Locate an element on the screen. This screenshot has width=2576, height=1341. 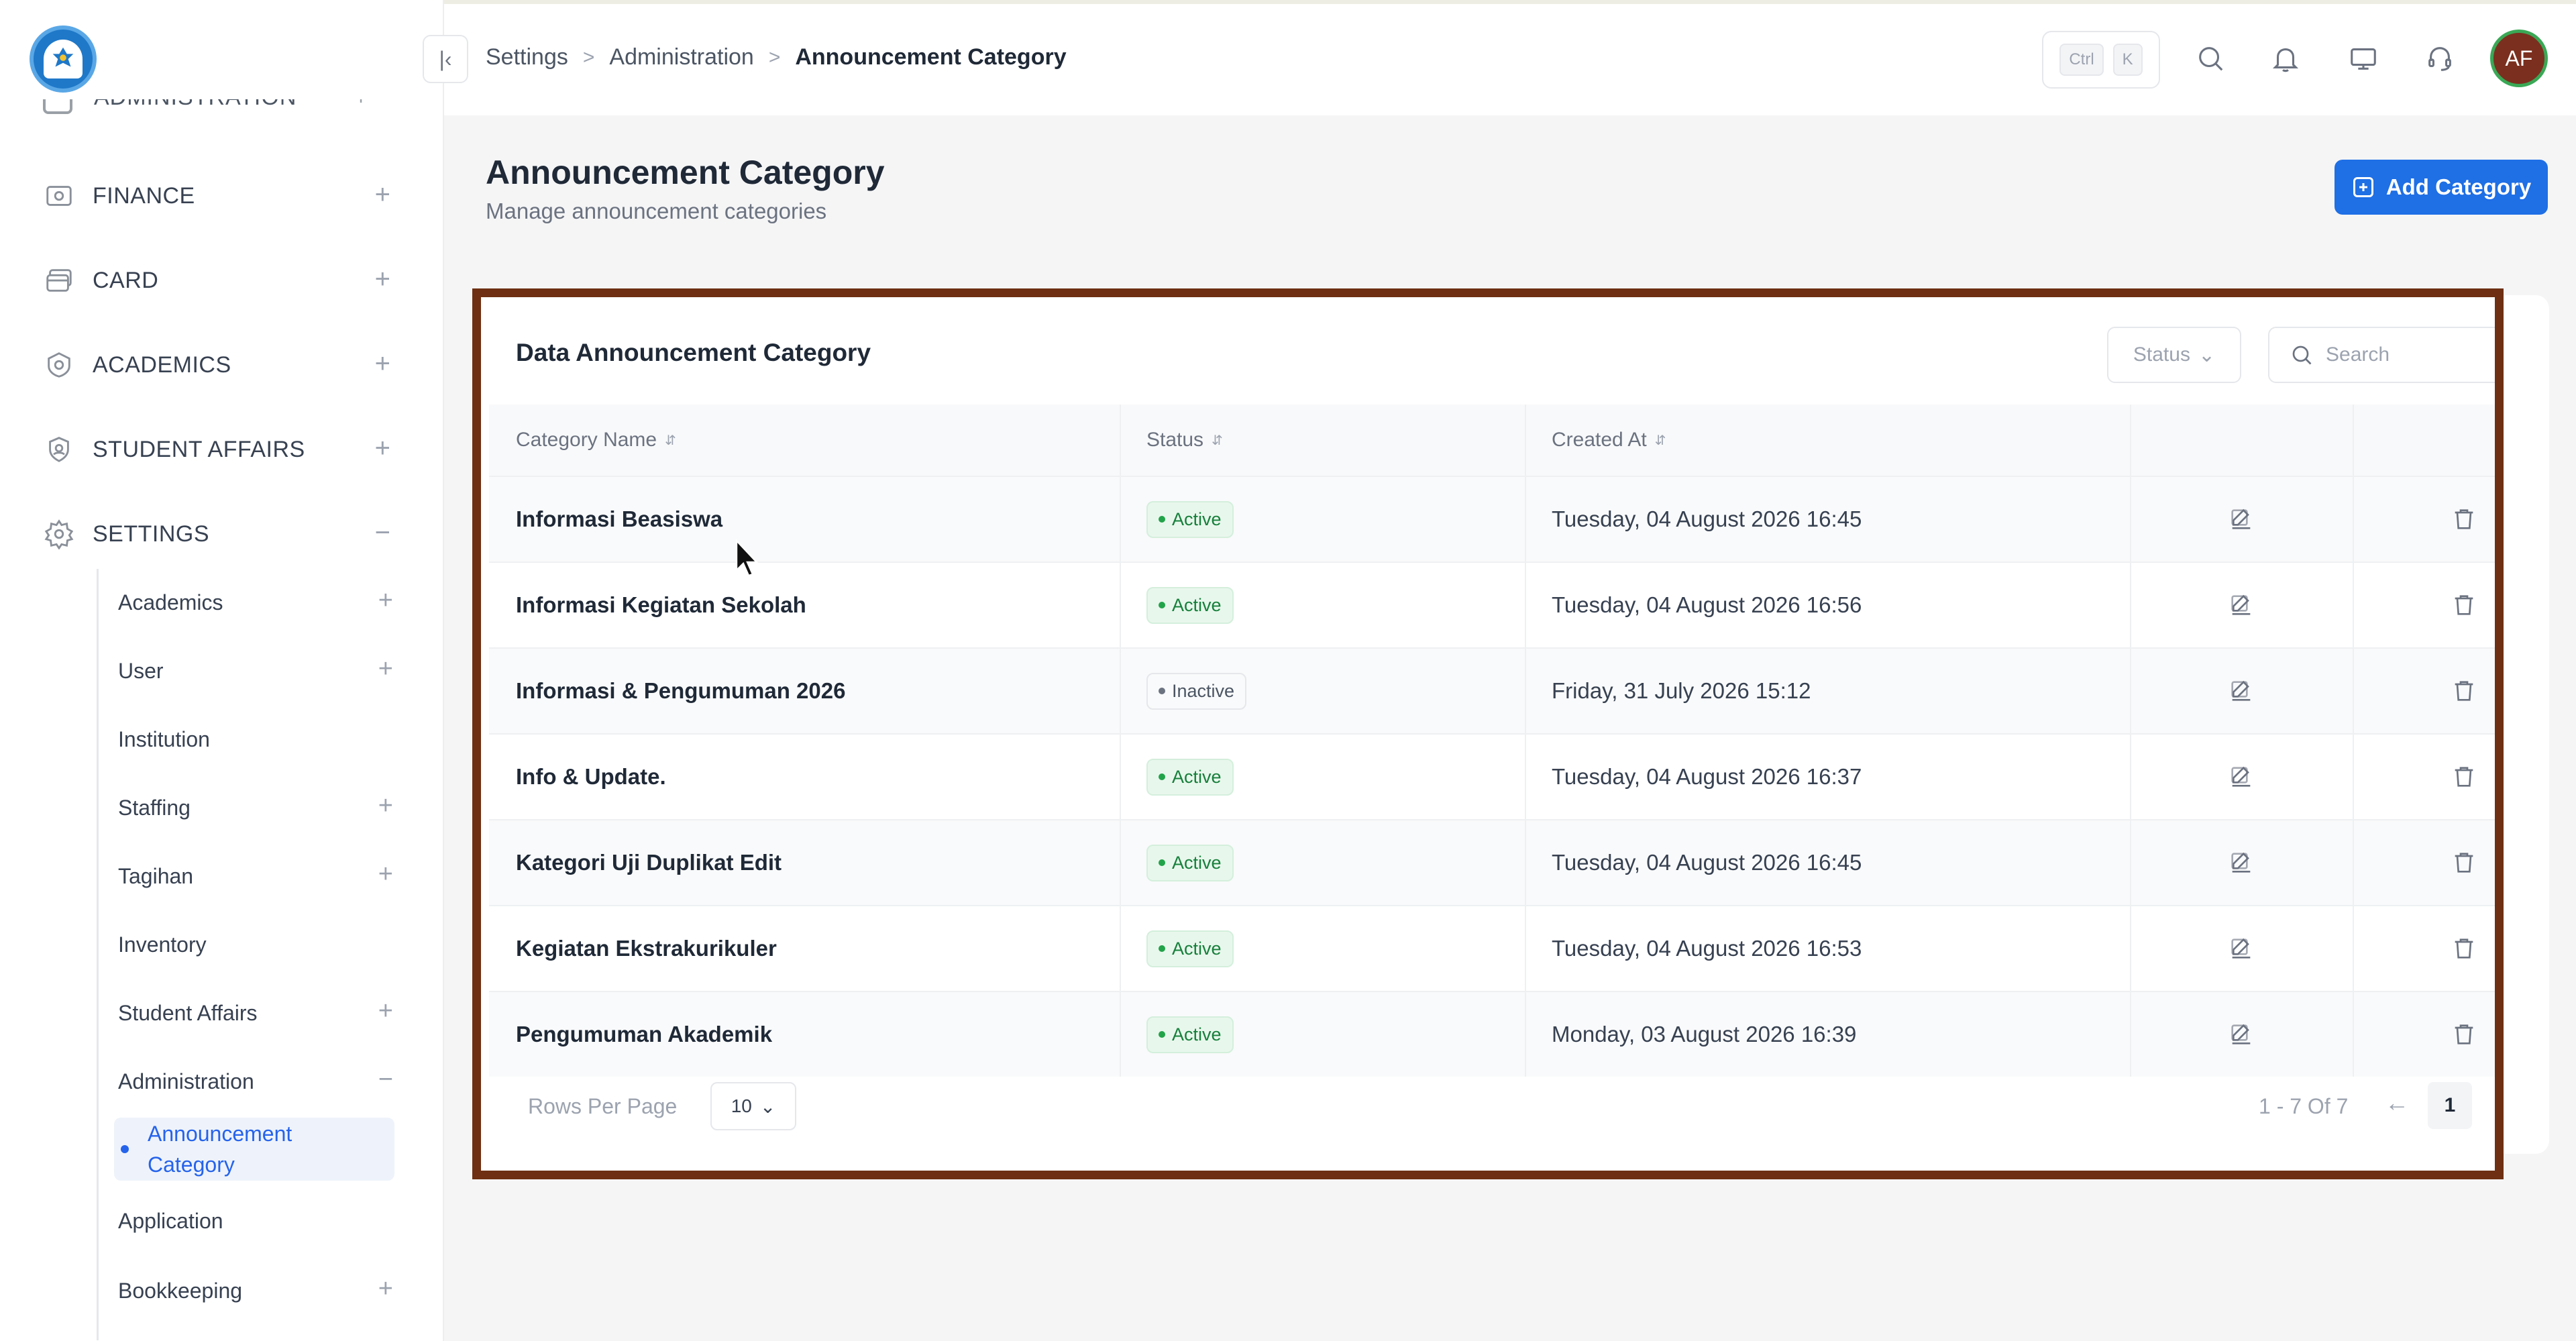
sort-icon: ⇵ is located at coordinates (1217, 440).